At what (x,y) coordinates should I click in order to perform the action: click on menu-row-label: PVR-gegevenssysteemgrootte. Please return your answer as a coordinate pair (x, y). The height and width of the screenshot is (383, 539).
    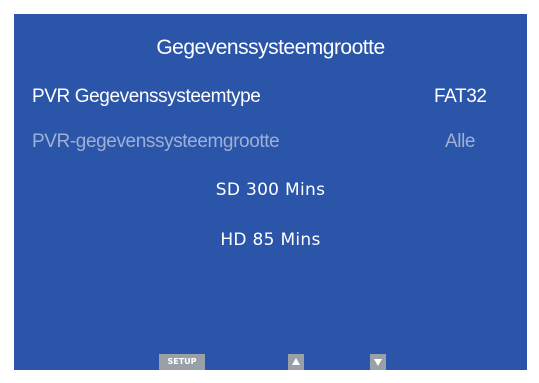
    Looking at the image, I should click on (156, 141).